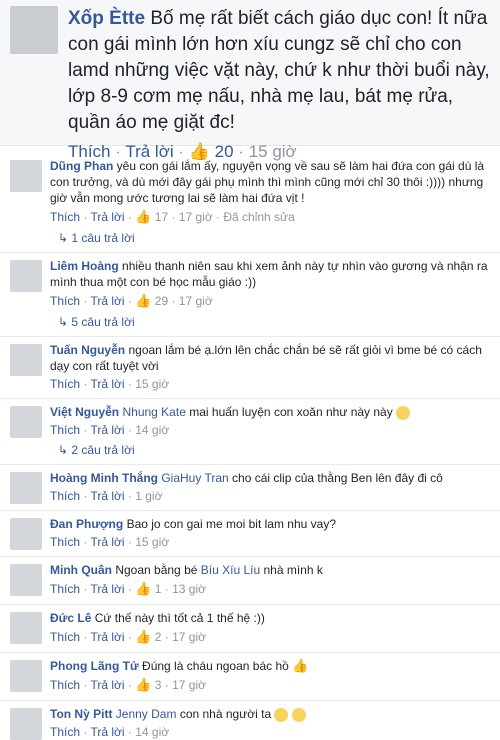 This screenshot has height=740, width=500. I want to click on view-replies-link: ↳ 2 câu trả lời, so click(250, 450).